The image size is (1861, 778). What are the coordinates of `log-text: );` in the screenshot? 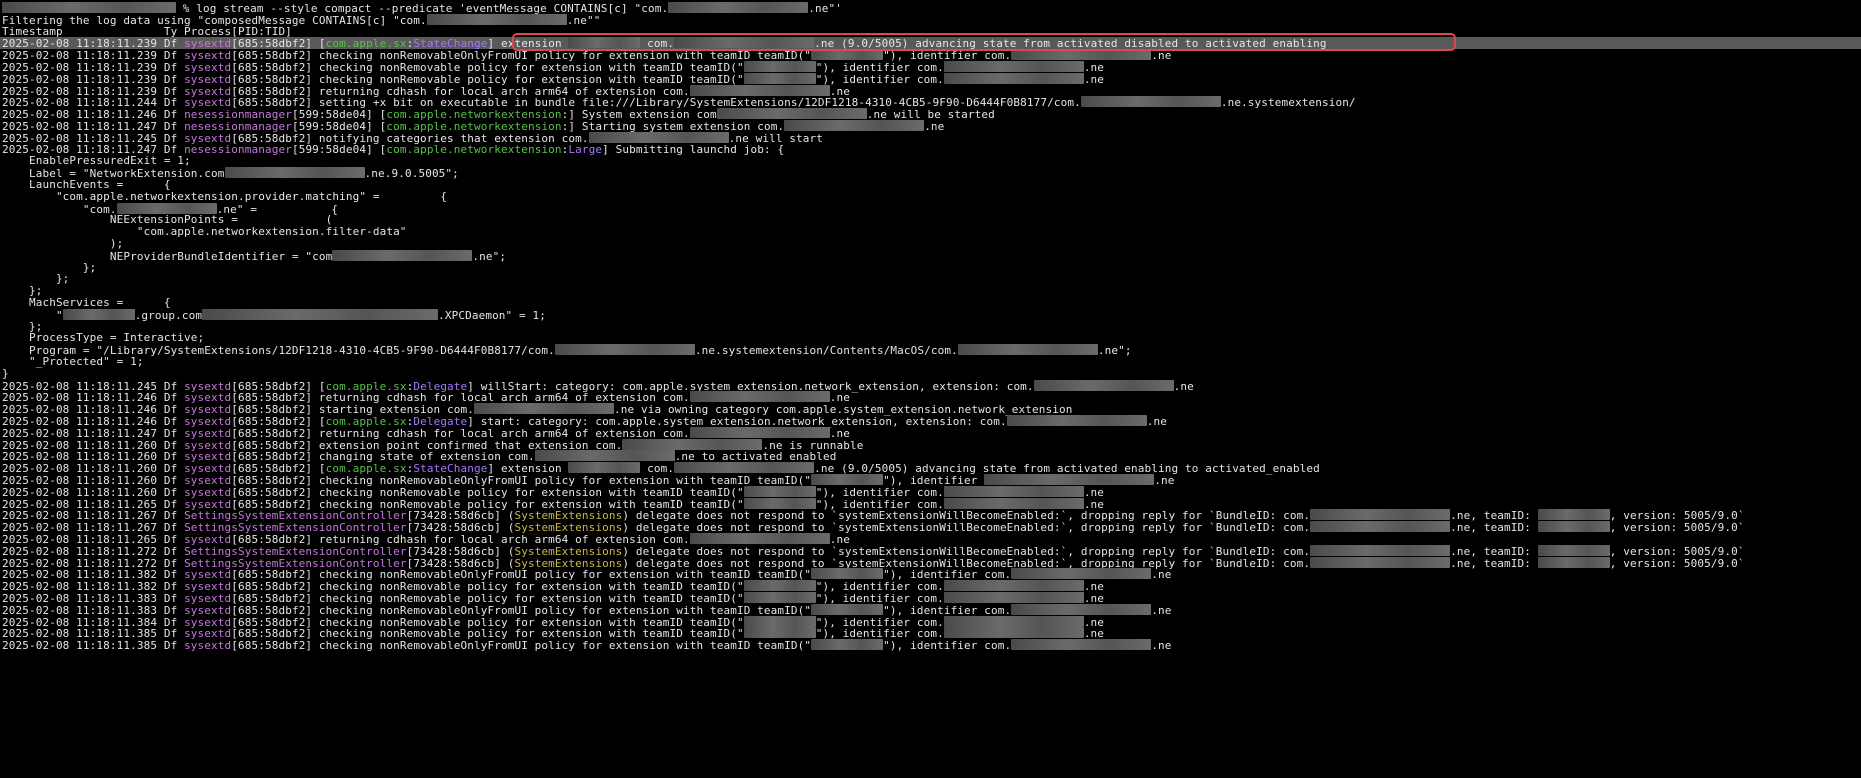 It's located at (63, 243).